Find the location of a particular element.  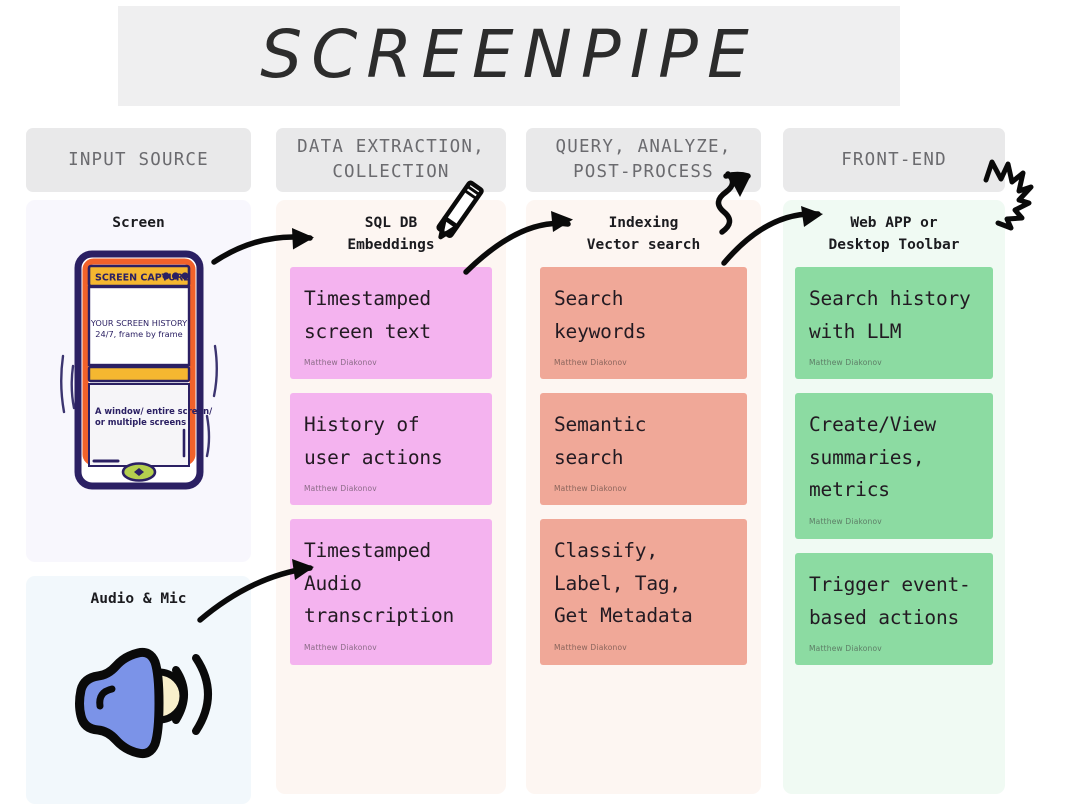

card-search-history-with-llm: Search history with LLM Matthew Diakonov is located at coordinates (894, 322).